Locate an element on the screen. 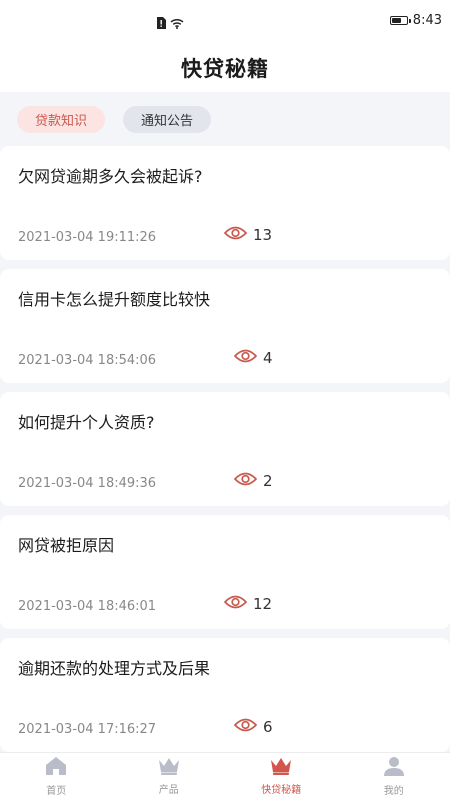 This screenshot has height=800, width=450. page-title: 快贷秘籍 is located at coordinates (225, 69).